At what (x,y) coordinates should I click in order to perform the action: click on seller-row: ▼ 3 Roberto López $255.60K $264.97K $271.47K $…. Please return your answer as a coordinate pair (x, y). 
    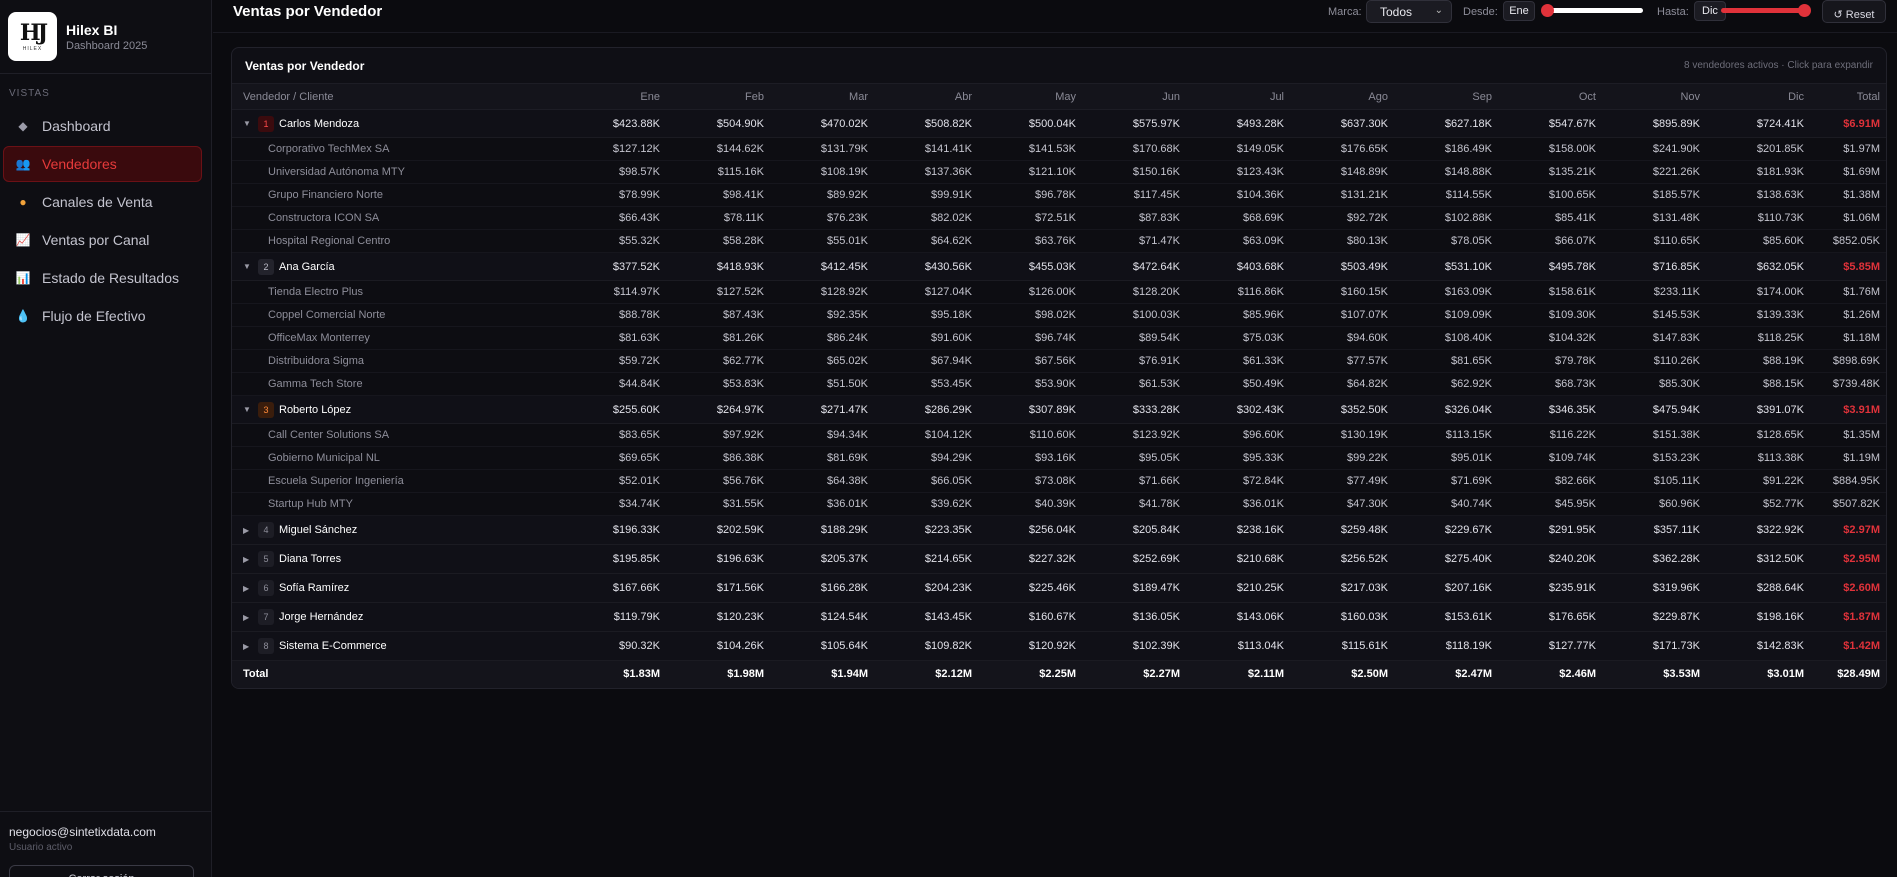
    Looking at the image, I should click on (1059, 409).